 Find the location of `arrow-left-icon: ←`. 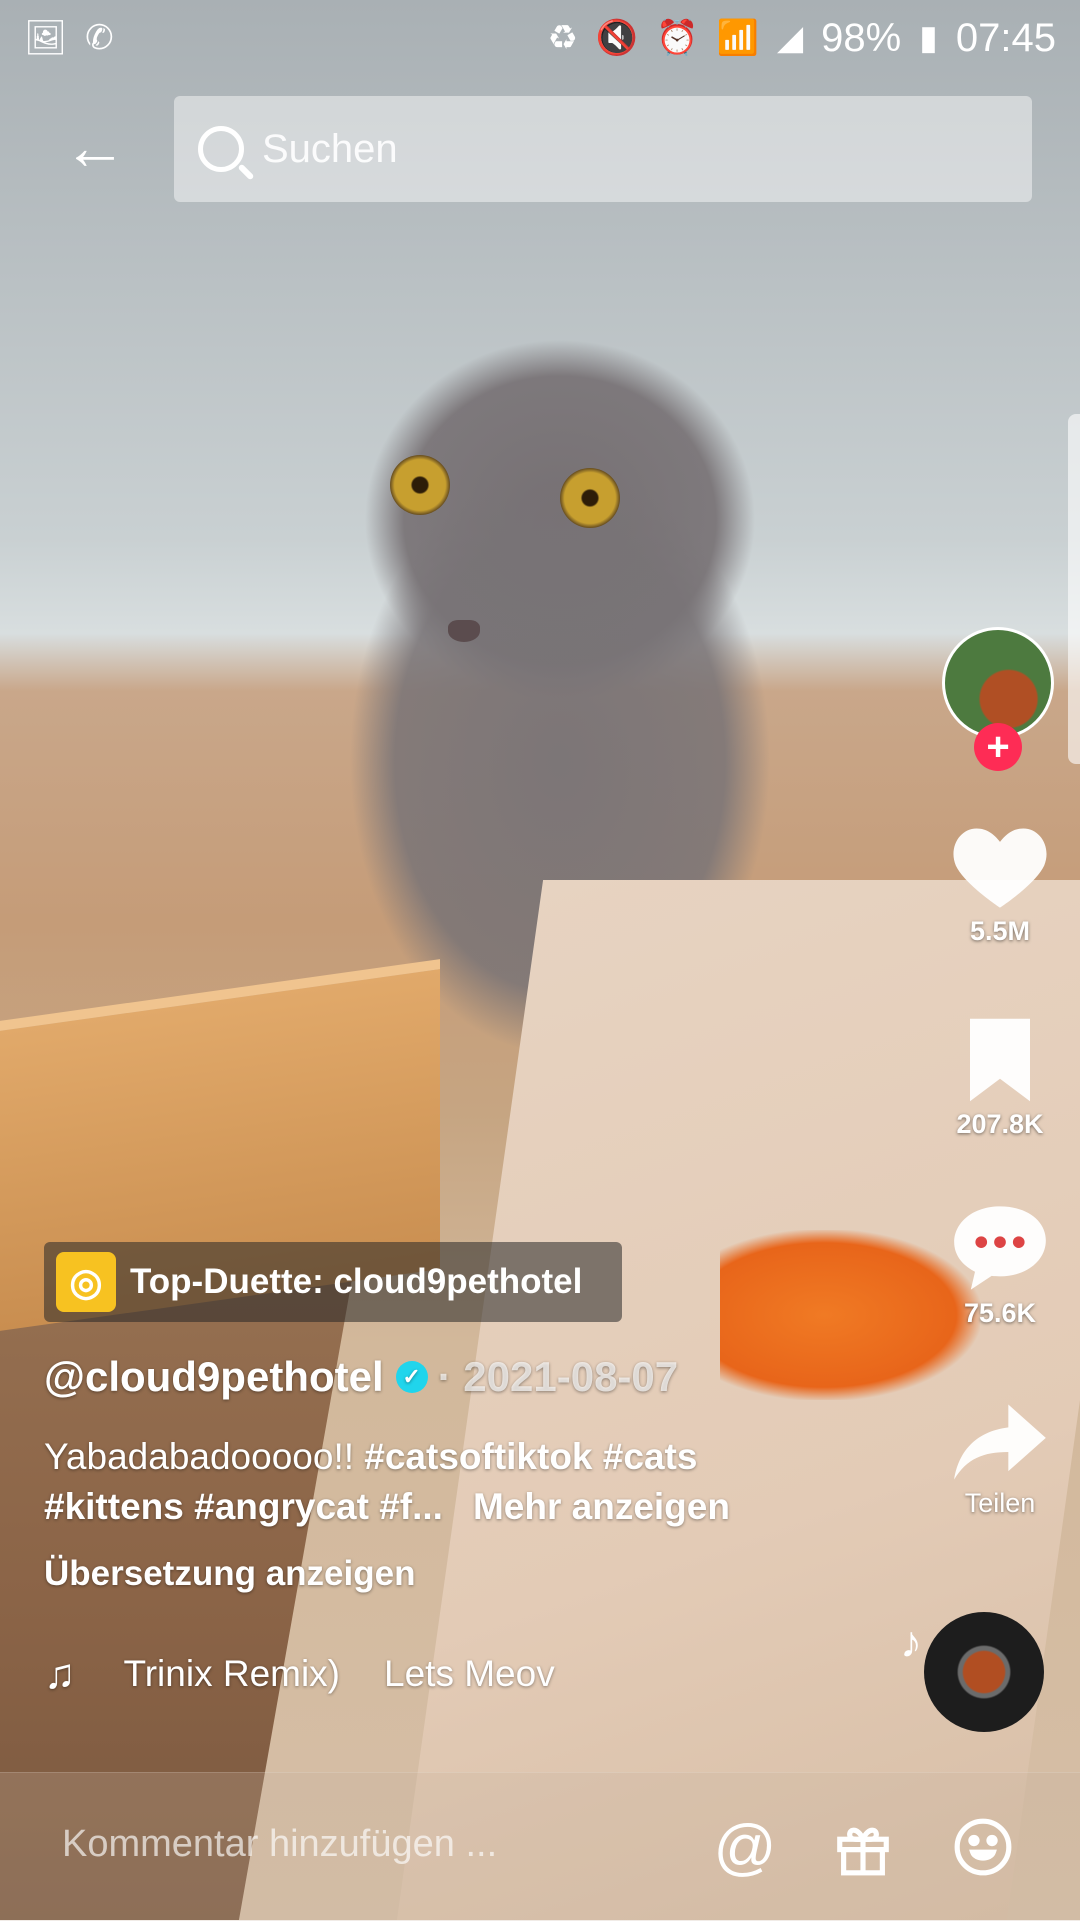

arrow-left-icon: ← is located at coordinates (95, 147).